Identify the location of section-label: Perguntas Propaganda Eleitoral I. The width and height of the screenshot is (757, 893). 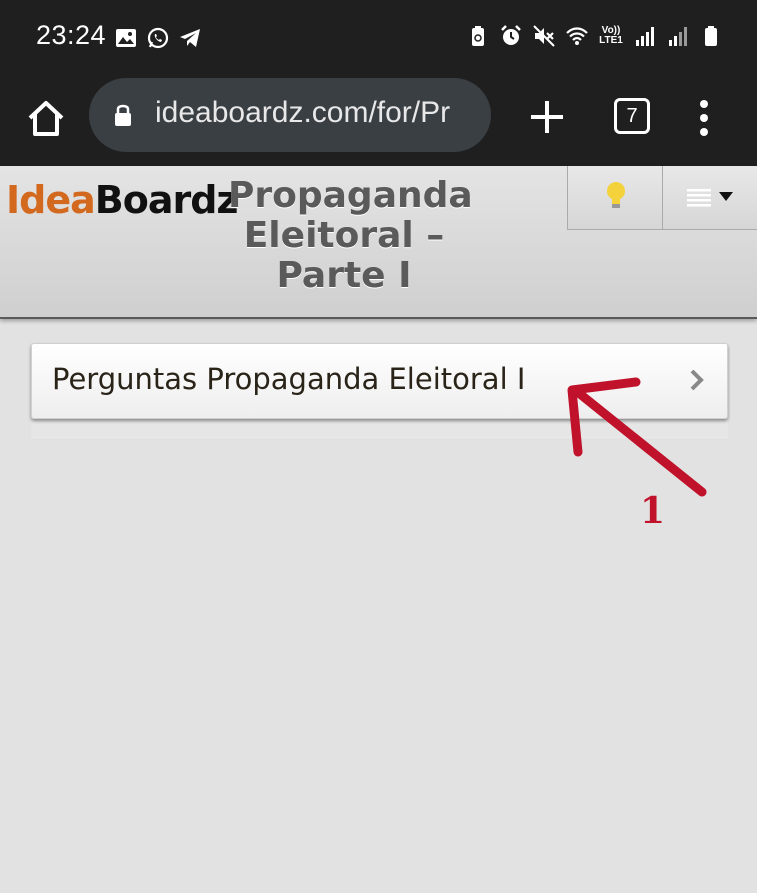
(289, 379).